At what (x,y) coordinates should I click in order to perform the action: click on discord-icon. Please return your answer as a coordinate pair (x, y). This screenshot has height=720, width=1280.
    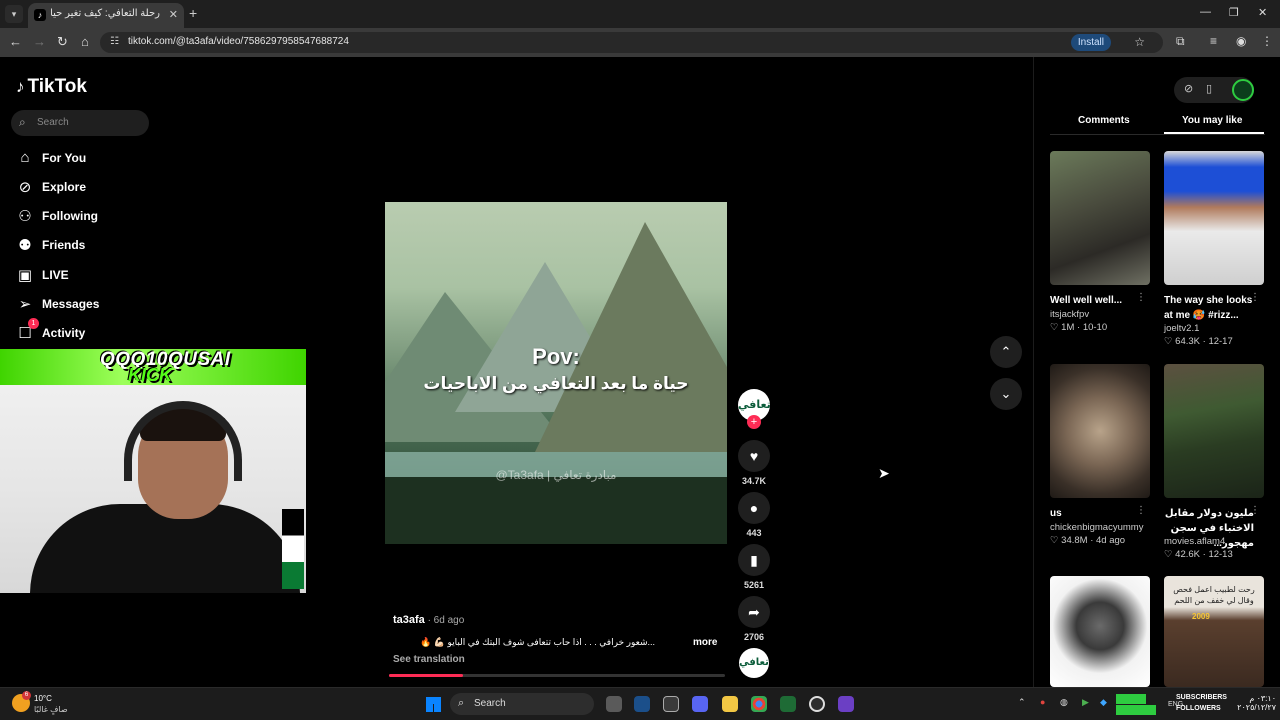
    Looking at the image, I should click on (700, 704).